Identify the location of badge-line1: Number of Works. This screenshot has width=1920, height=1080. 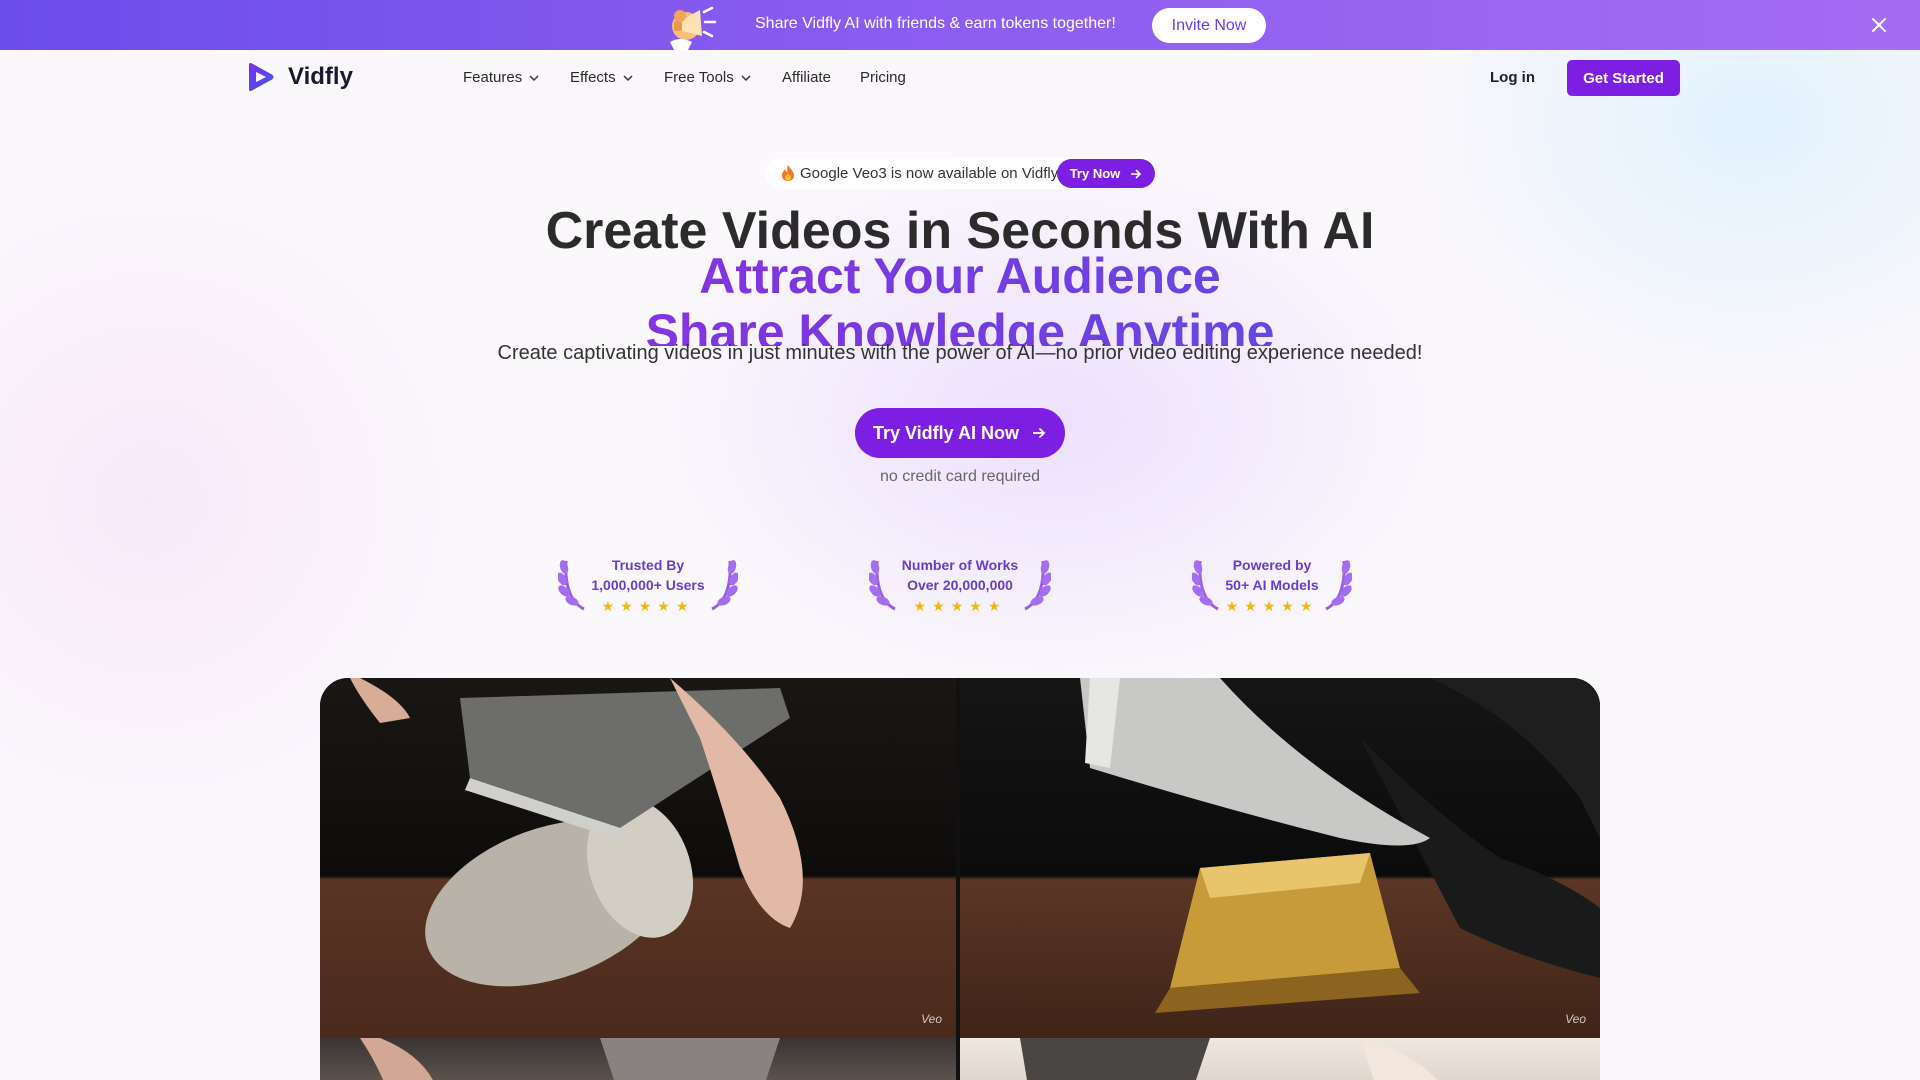
(960, 565).